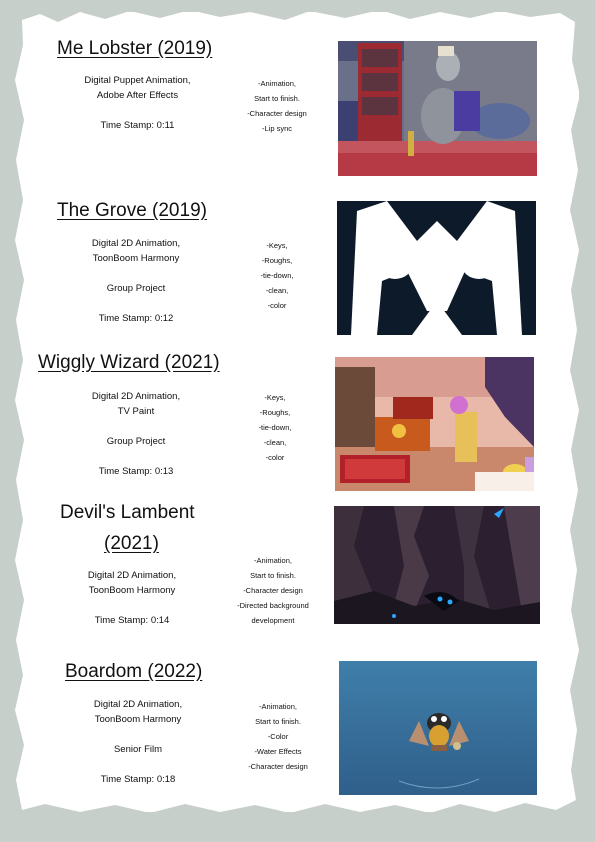 This screenshot has height=842, width=595. What do you see at coordinates (437, 565) in the screenshot?
I see `cave-creature-thumbnail` at bounding box center [437, 565].